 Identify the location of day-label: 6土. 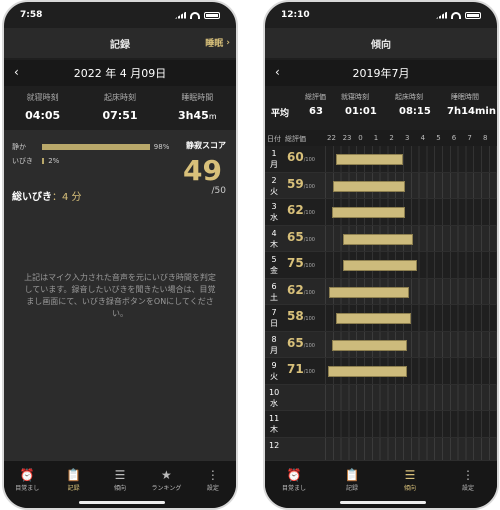
(274, 291).